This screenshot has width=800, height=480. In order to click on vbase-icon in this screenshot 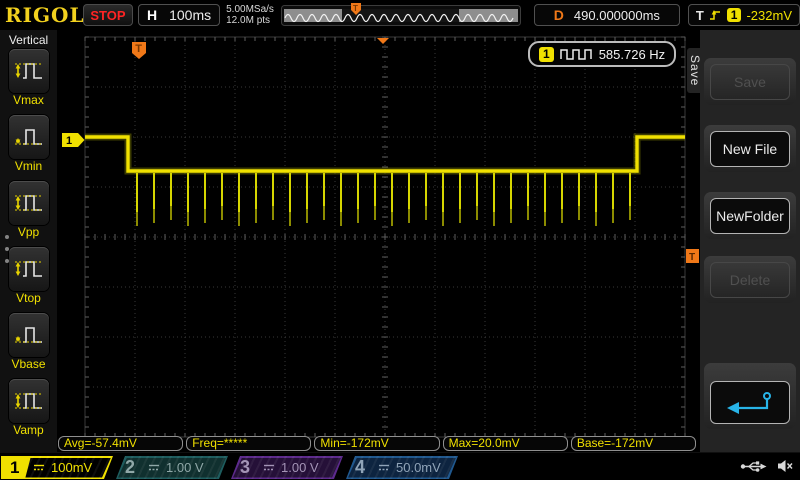, I will do `click(28, 335)`.